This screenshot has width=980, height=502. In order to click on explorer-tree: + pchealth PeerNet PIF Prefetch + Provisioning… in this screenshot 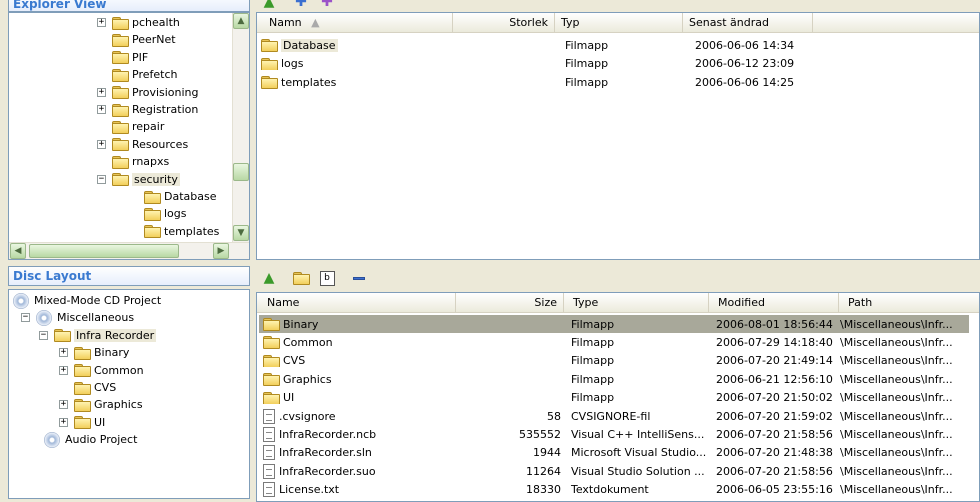, I will do `click(129, 136)`.